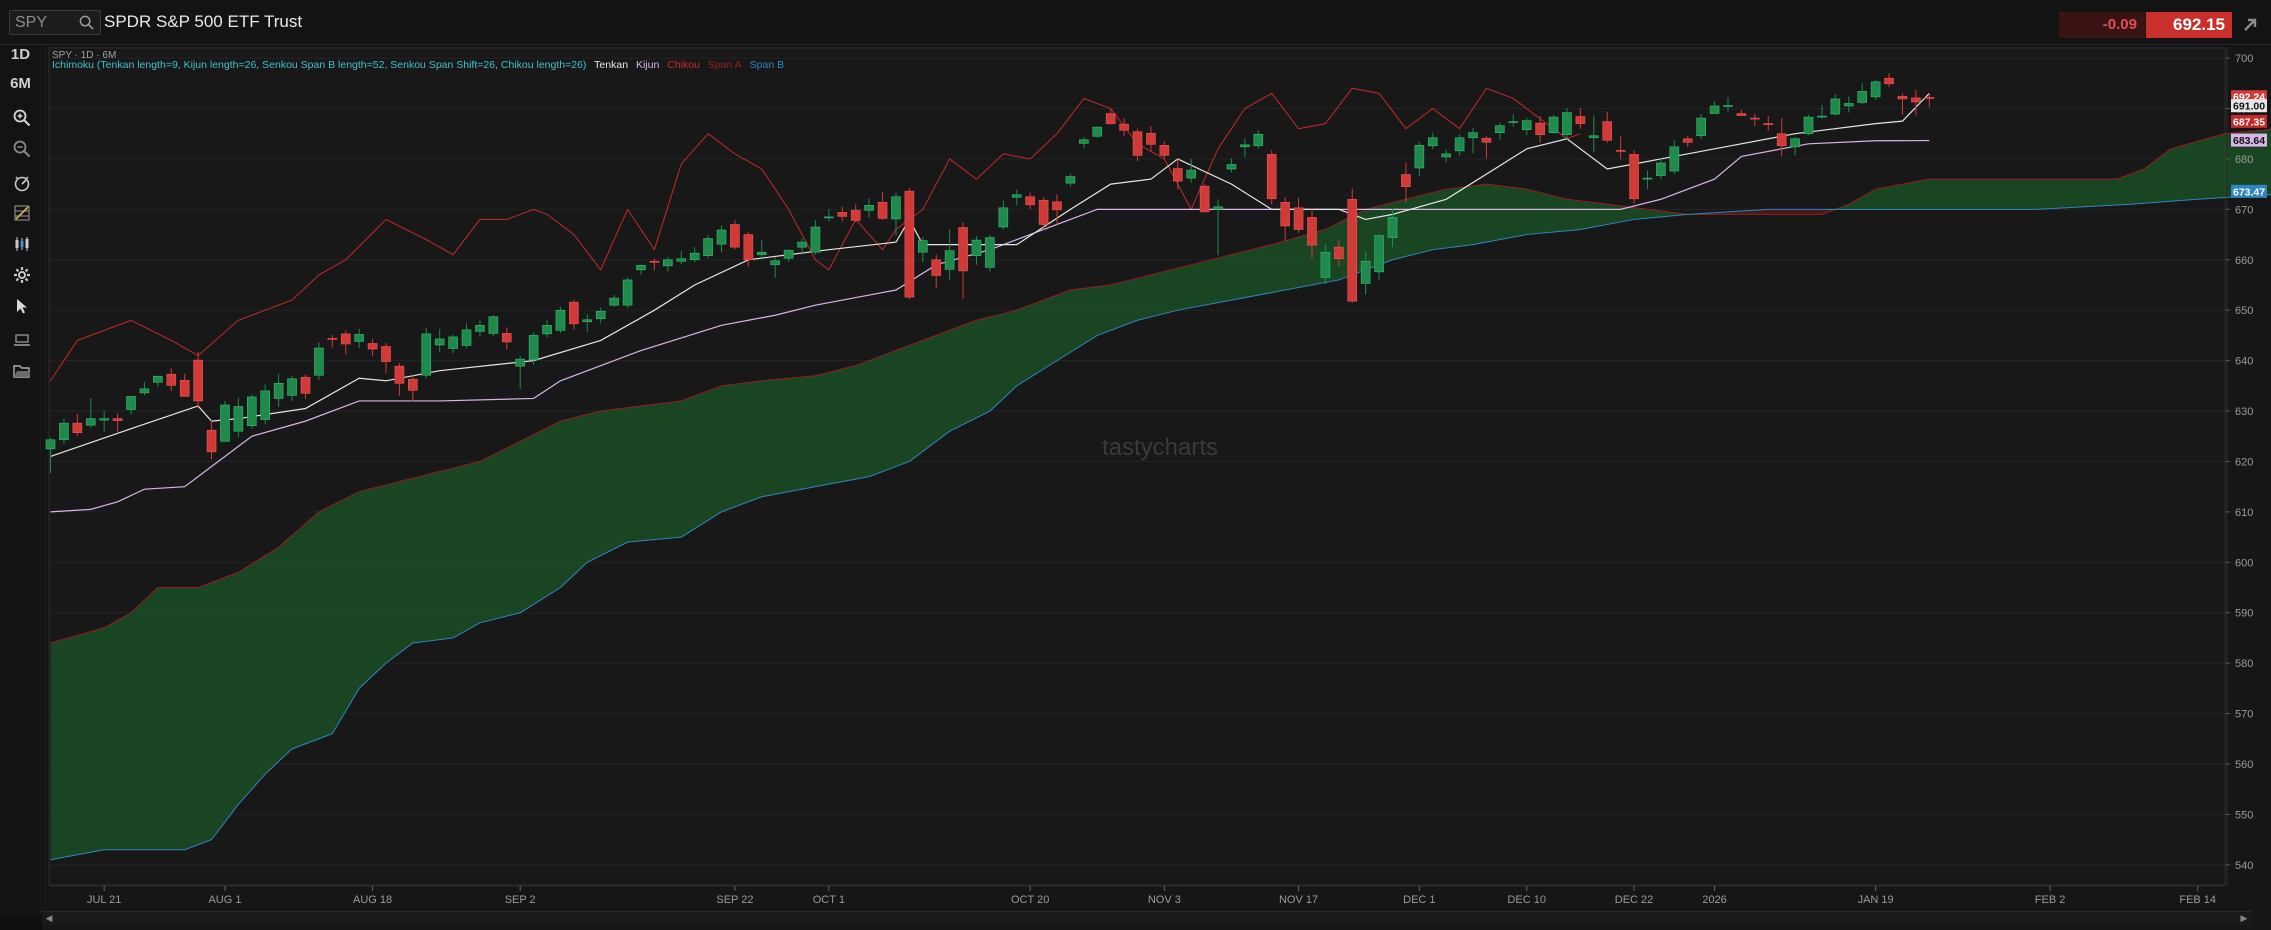 The height and width of the screenshot is (930, 2271). What do you see at coordinates (1526, 900) in the screenshot?
I see `time-tick-label: DEC 10` at bounding box center [1526, 900].